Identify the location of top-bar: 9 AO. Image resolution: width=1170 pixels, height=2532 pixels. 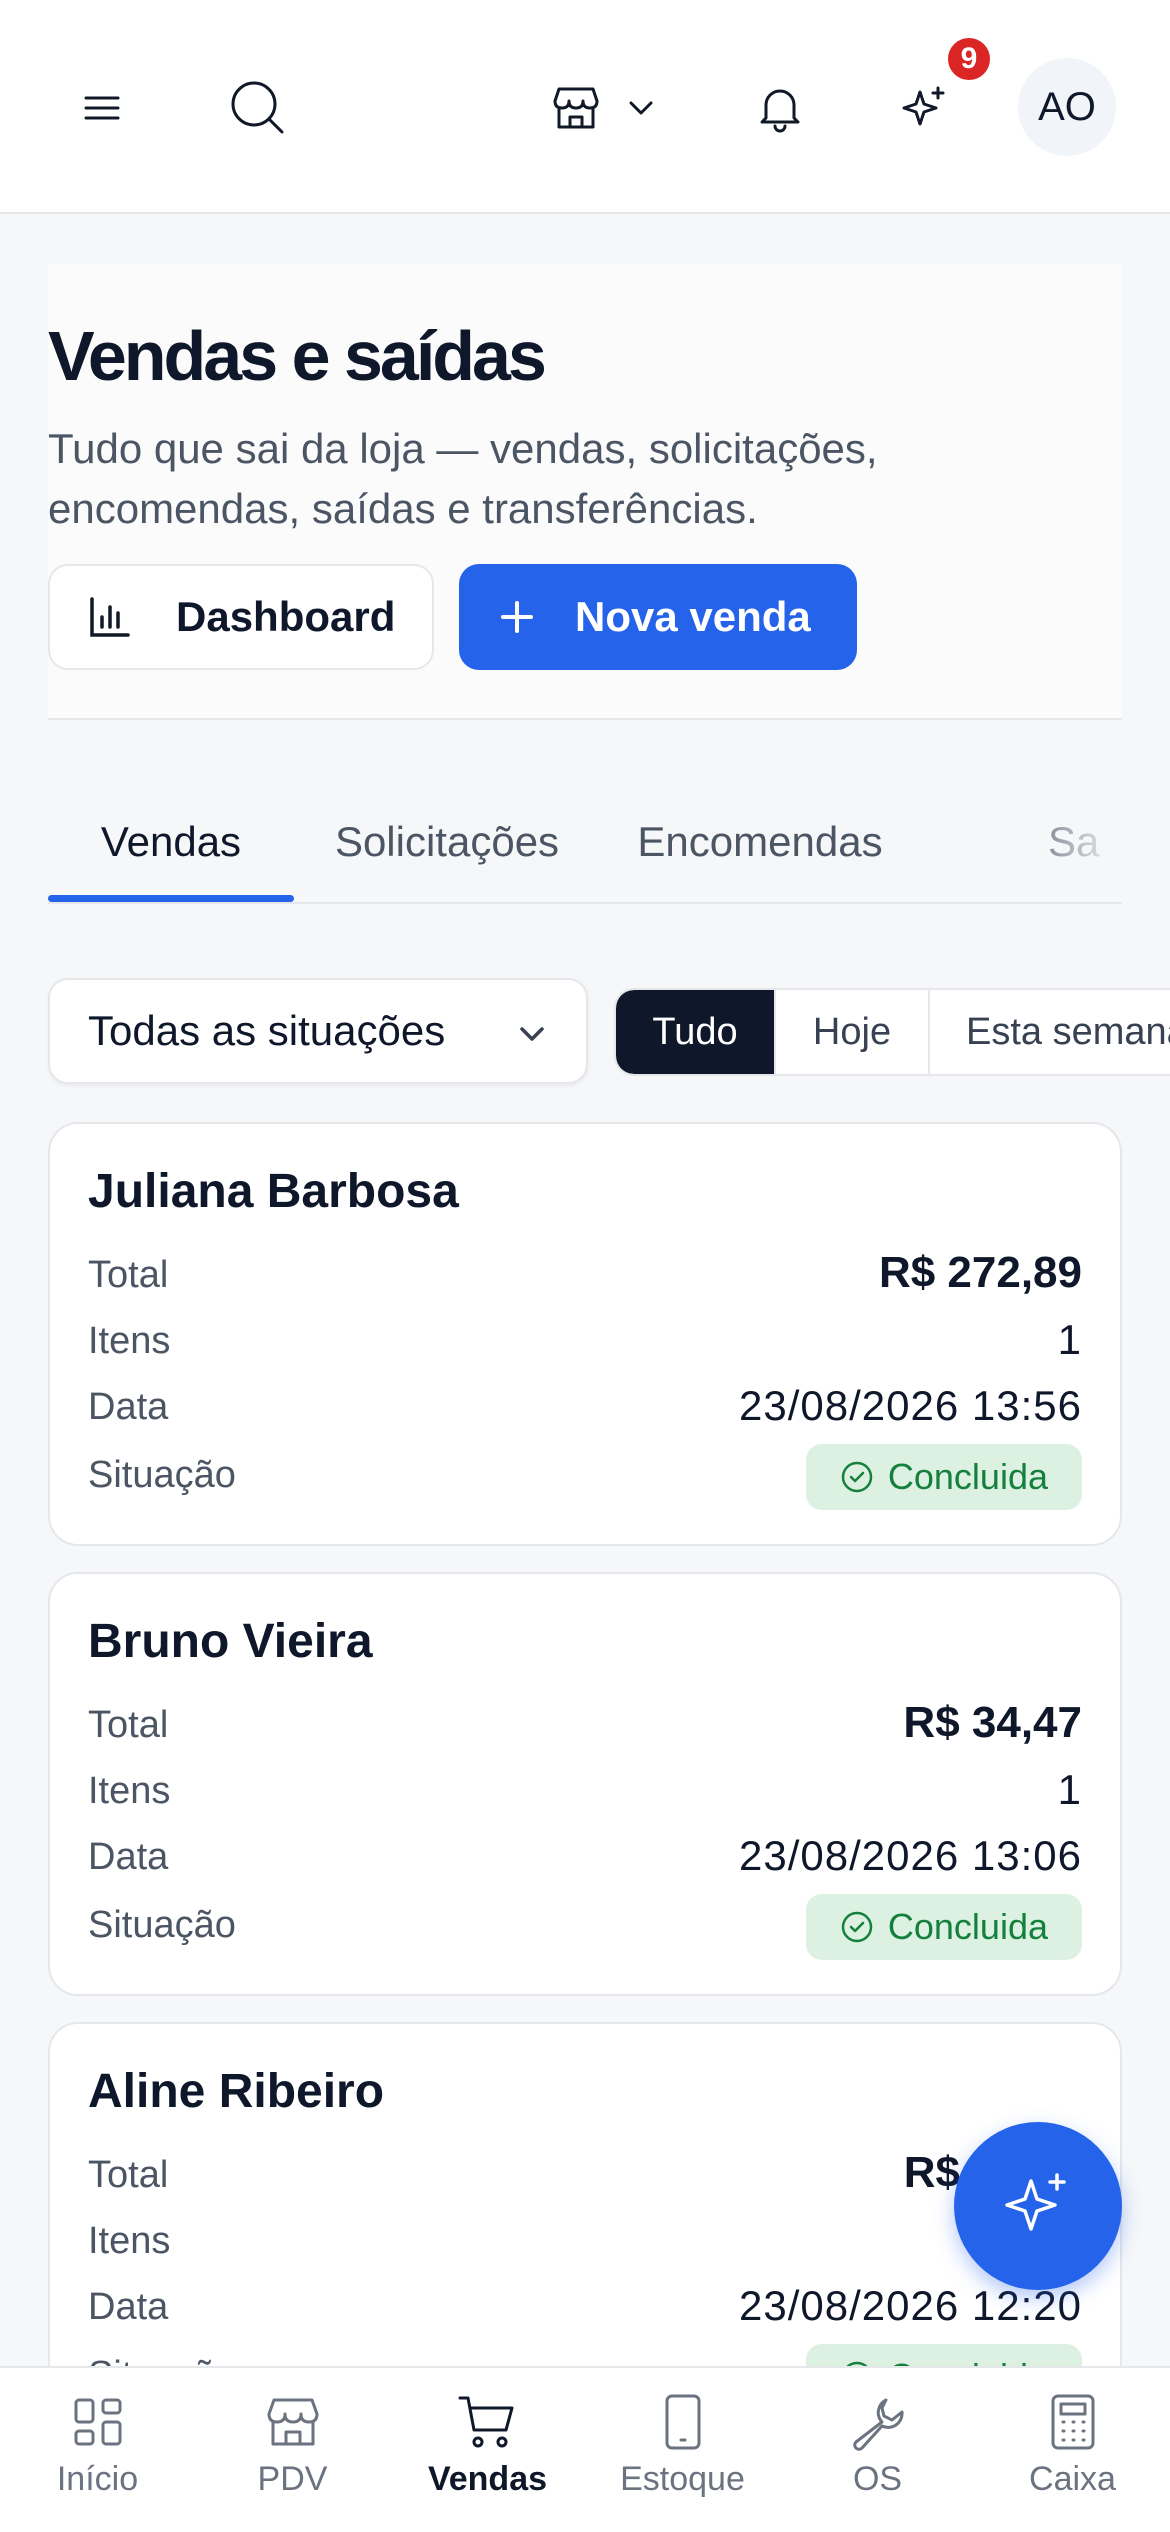
(585, 107).